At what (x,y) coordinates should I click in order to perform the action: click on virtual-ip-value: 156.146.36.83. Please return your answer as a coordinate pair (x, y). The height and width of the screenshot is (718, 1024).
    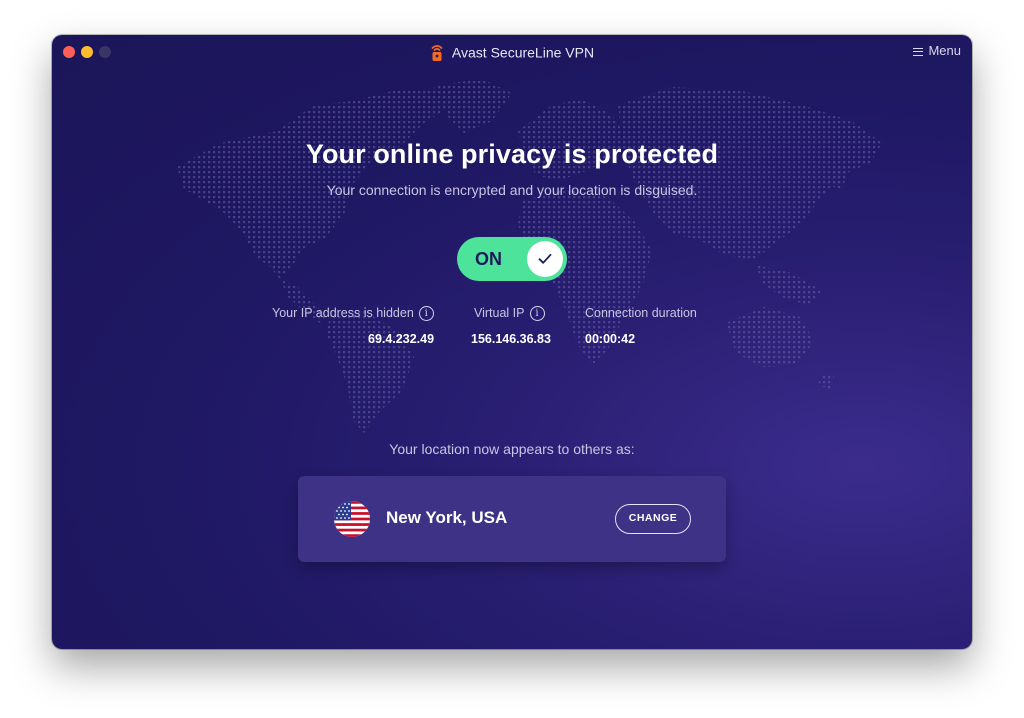
    Looking at the image, I should click on (511, 339).